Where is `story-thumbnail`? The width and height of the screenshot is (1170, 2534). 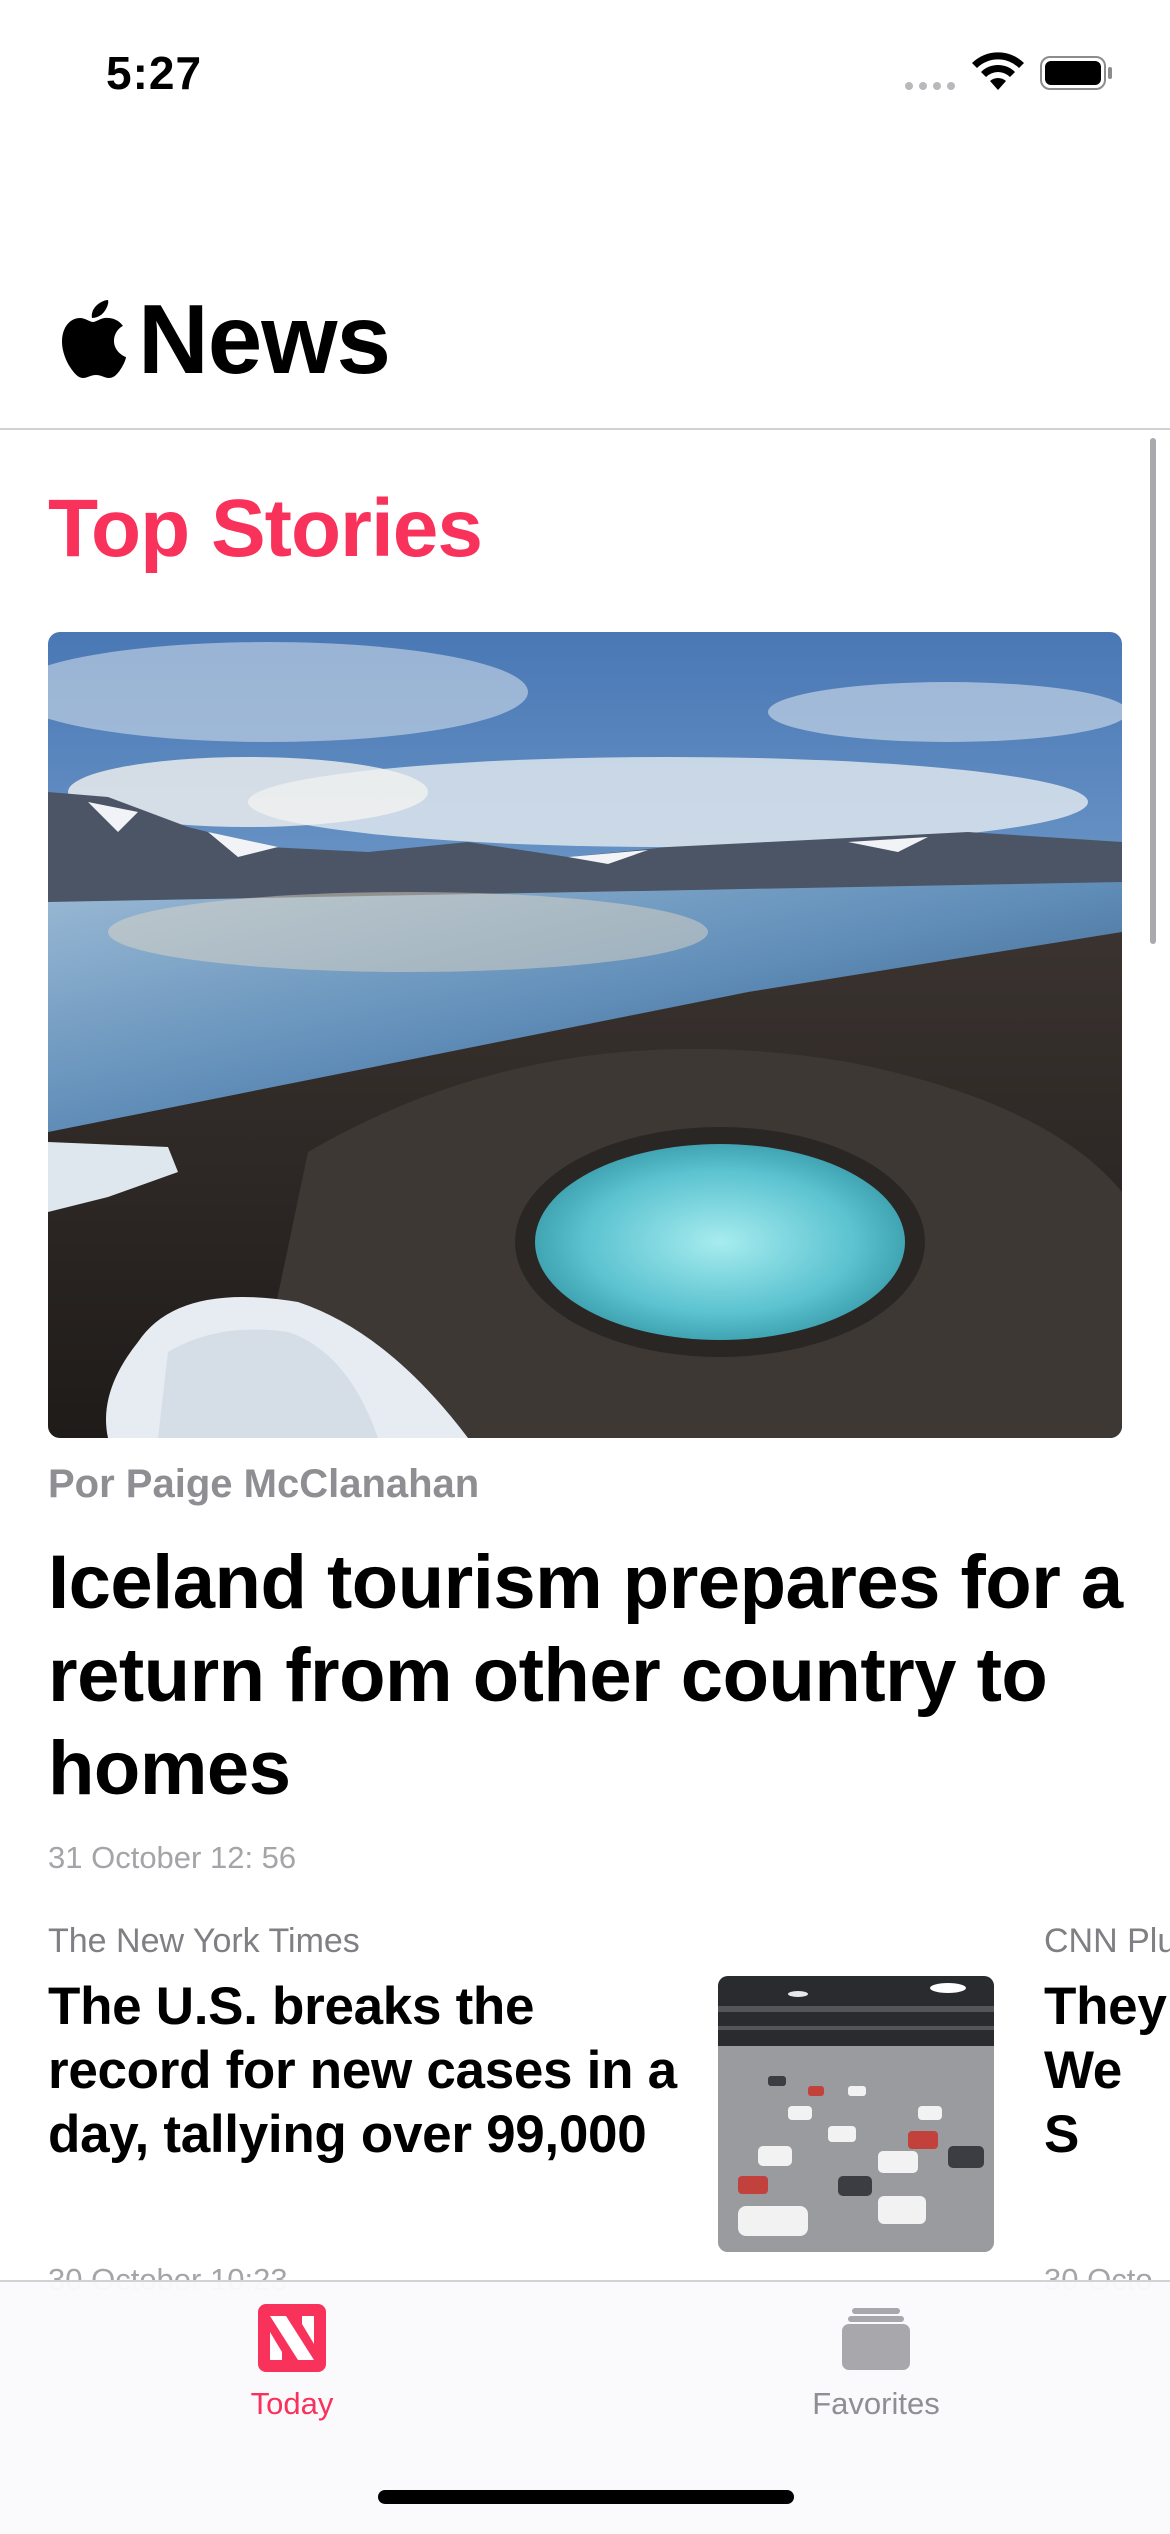
story-thumbnail is located at coordinates (856, 2114).